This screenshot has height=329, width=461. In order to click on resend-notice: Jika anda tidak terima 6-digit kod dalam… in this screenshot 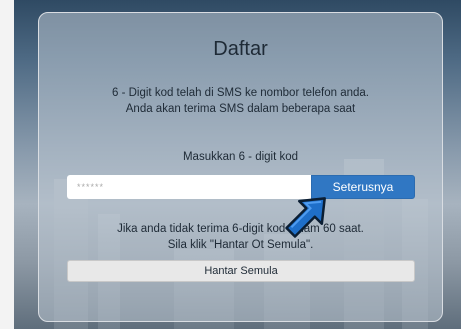, I will do `click(240, 237)`.